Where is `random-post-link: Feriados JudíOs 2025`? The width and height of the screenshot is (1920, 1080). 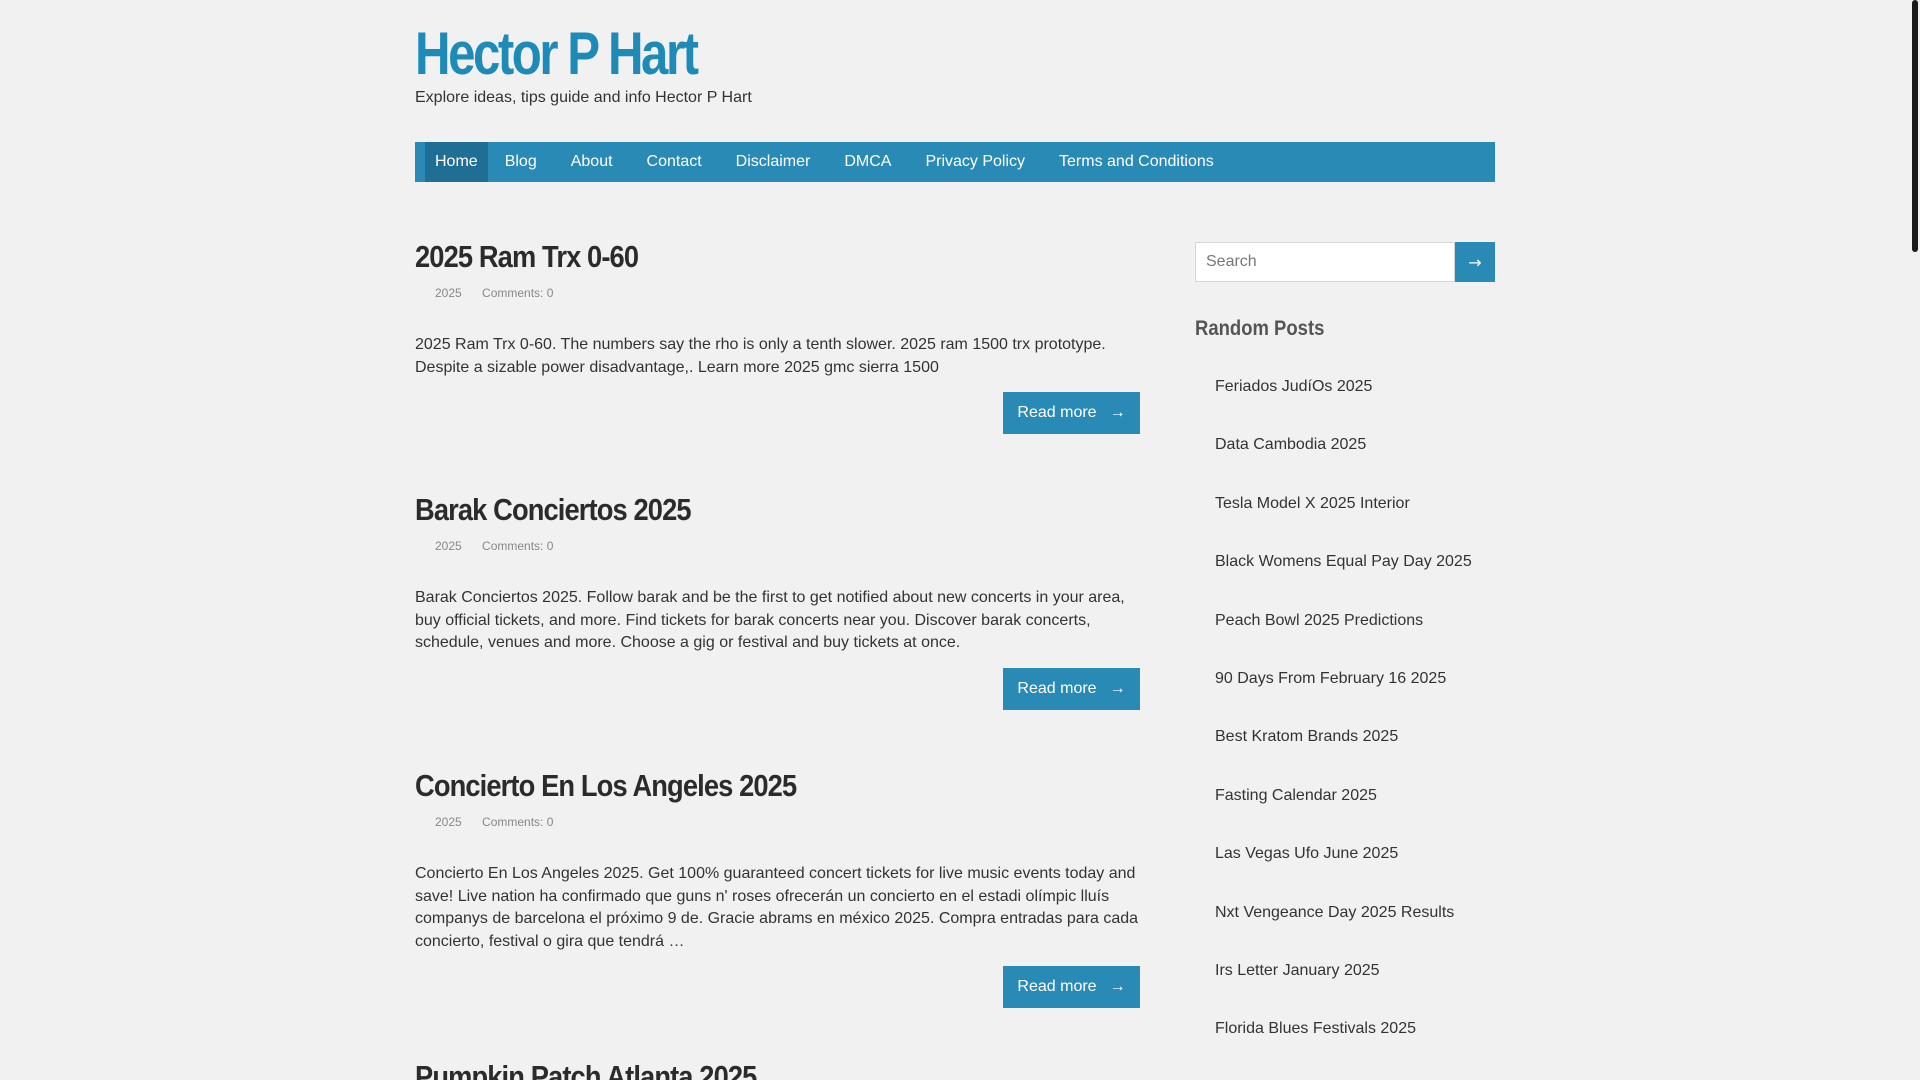
random-post-link: Feriados JudíOs 2025 is located at coordinates (1293, 386).